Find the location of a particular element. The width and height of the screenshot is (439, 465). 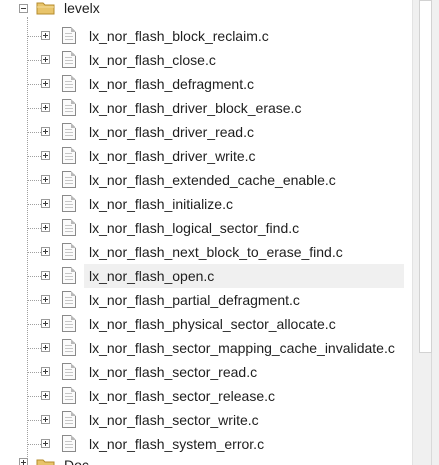

file-label: lx_nor_flash_open.c is located at coordinates (152, 276).